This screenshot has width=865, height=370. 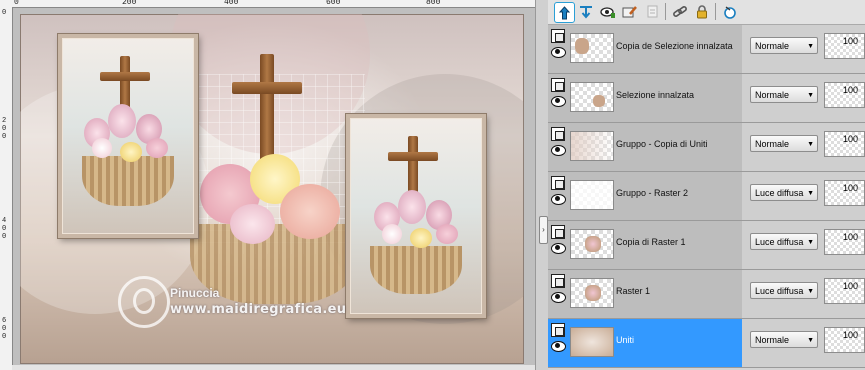 What do you see at coordinates (607, 11) in the screenshot?
I see `layer-visibility-icon` at bounding box center [607, 11].